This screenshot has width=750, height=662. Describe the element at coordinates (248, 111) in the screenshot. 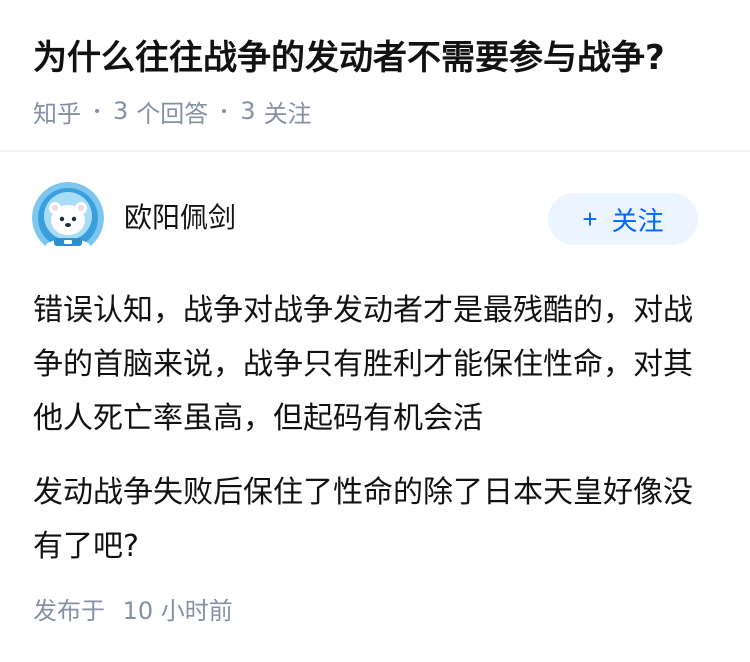

I see `followers-count: 3` at that location.